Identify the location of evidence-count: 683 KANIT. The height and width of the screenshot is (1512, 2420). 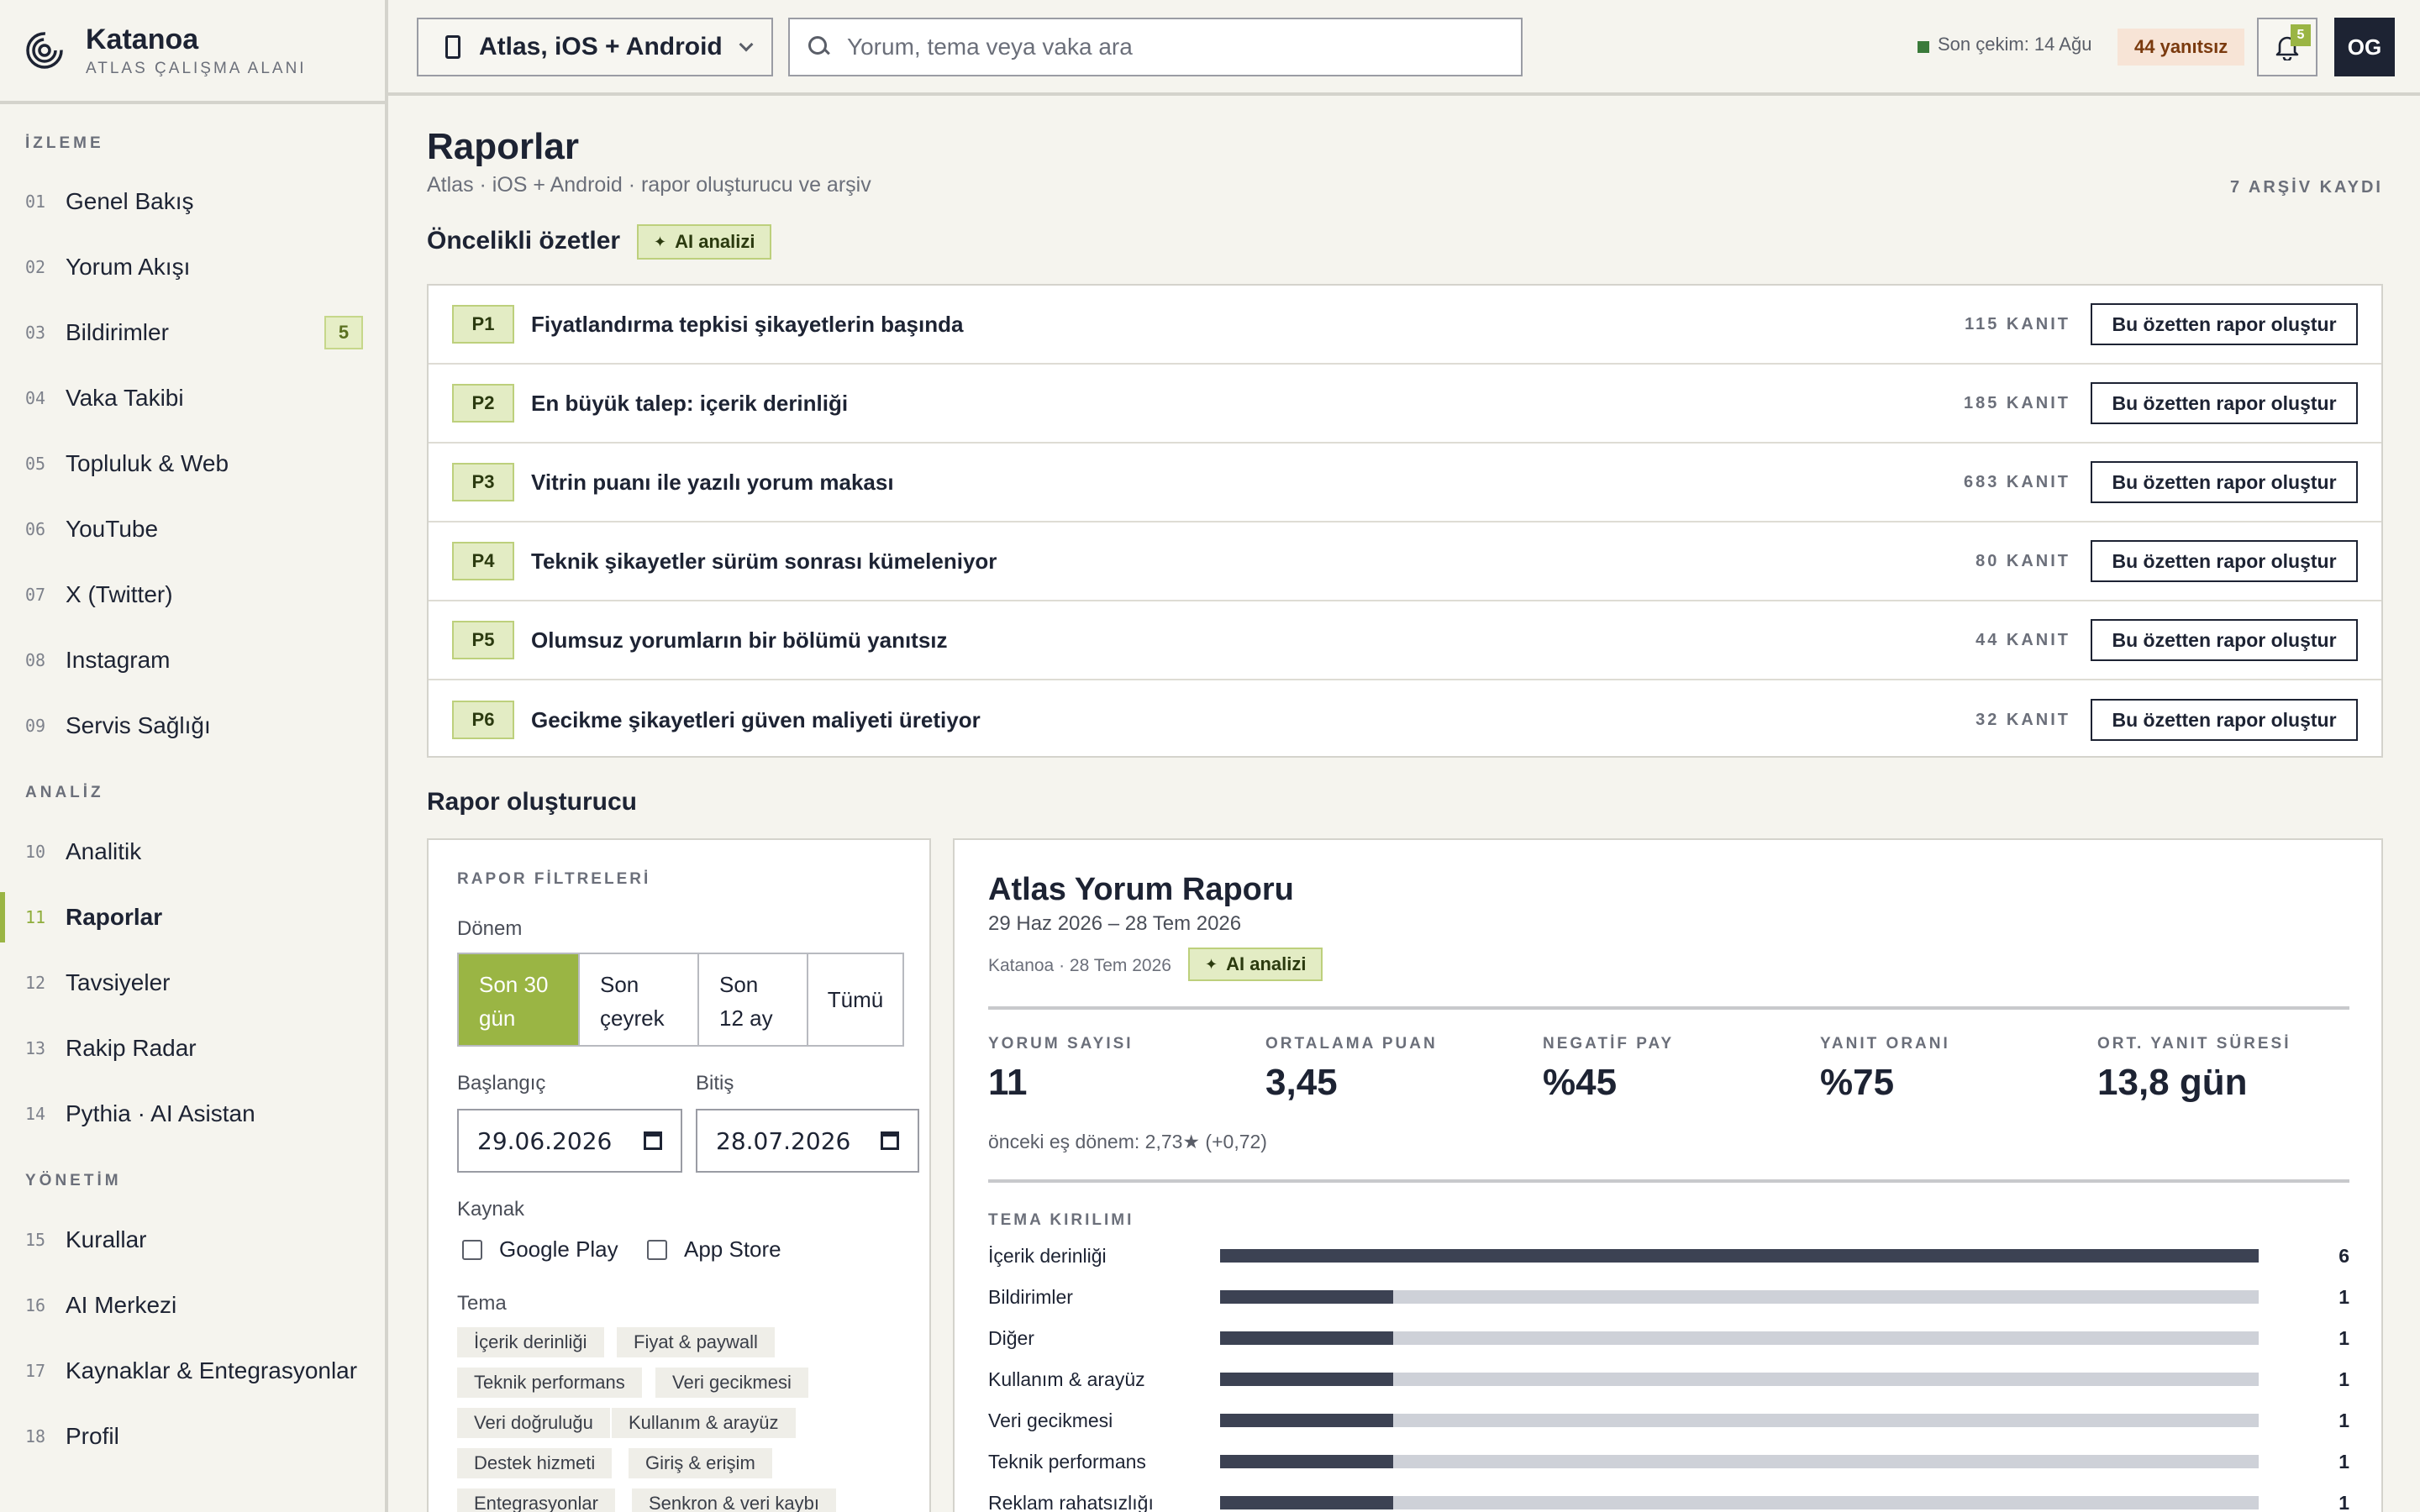
(2016, 481).